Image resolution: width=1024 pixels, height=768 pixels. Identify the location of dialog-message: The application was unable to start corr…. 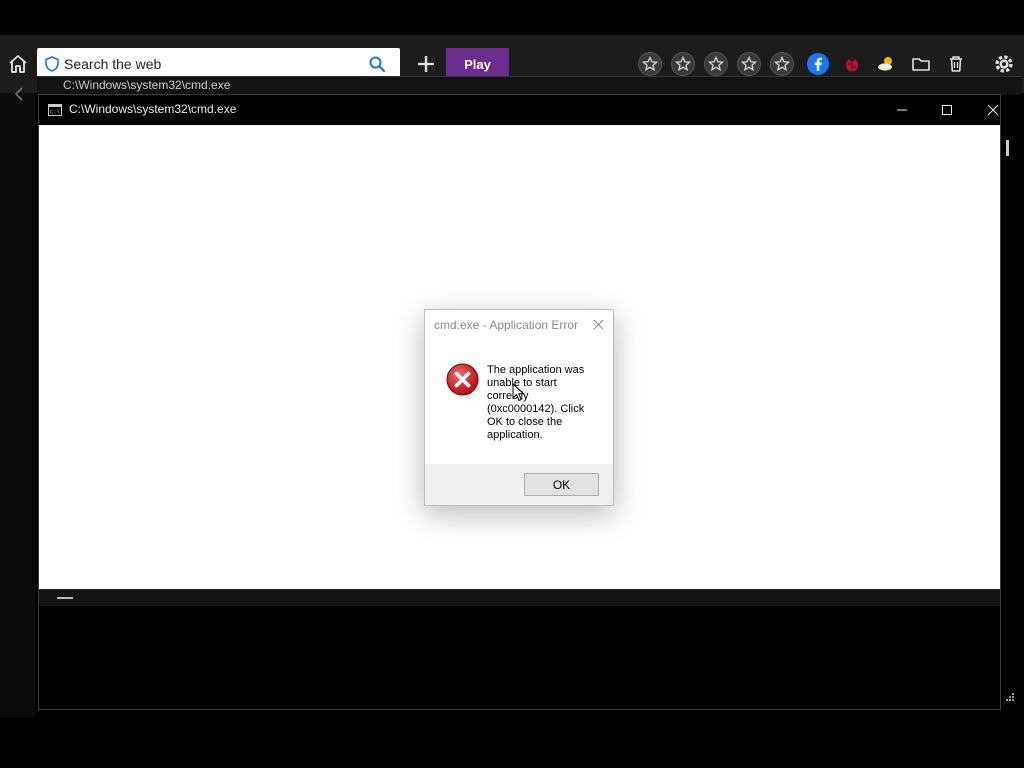
(536, 402).